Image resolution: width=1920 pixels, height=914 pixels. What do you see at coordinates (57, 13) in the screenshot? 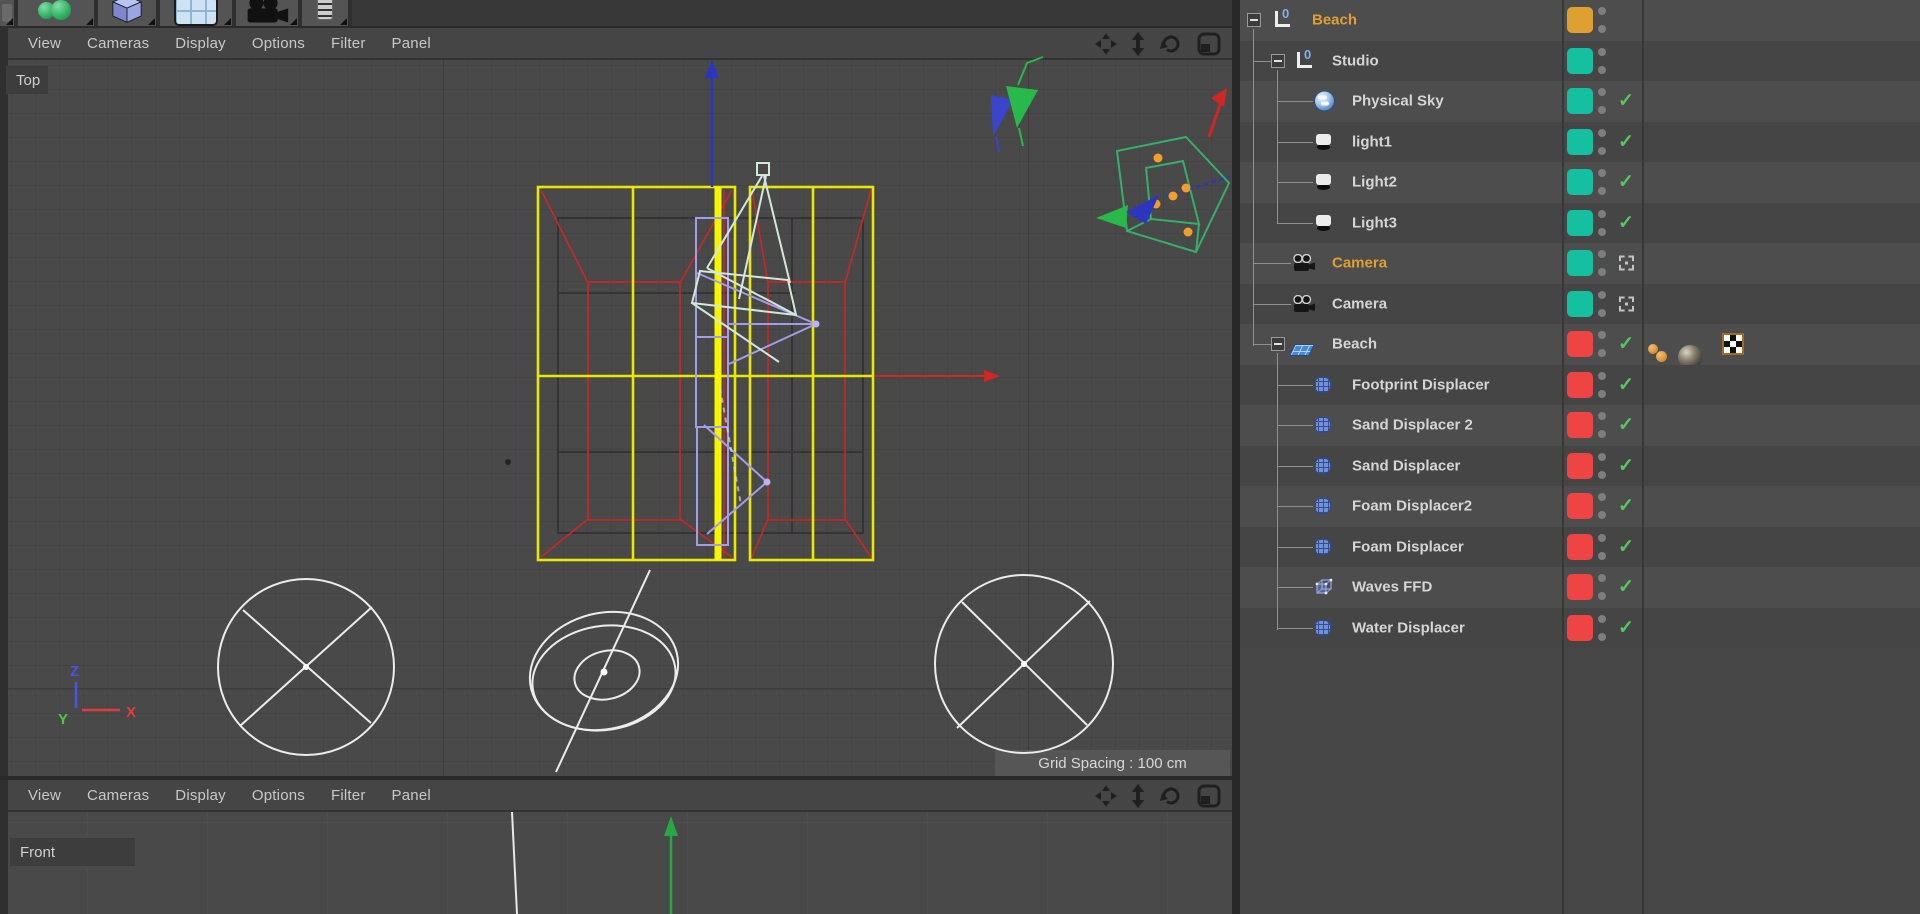
I see `selection-spheres-tool-icon` at bounding box center [57, 13].